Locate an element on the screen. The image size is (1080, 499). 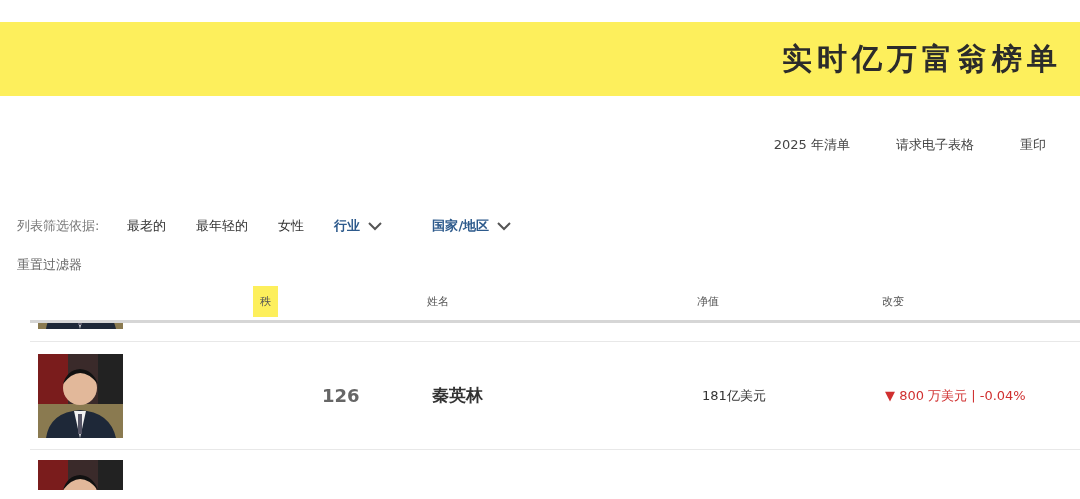
column-header: 净值 is located at coordinates (708, 301).